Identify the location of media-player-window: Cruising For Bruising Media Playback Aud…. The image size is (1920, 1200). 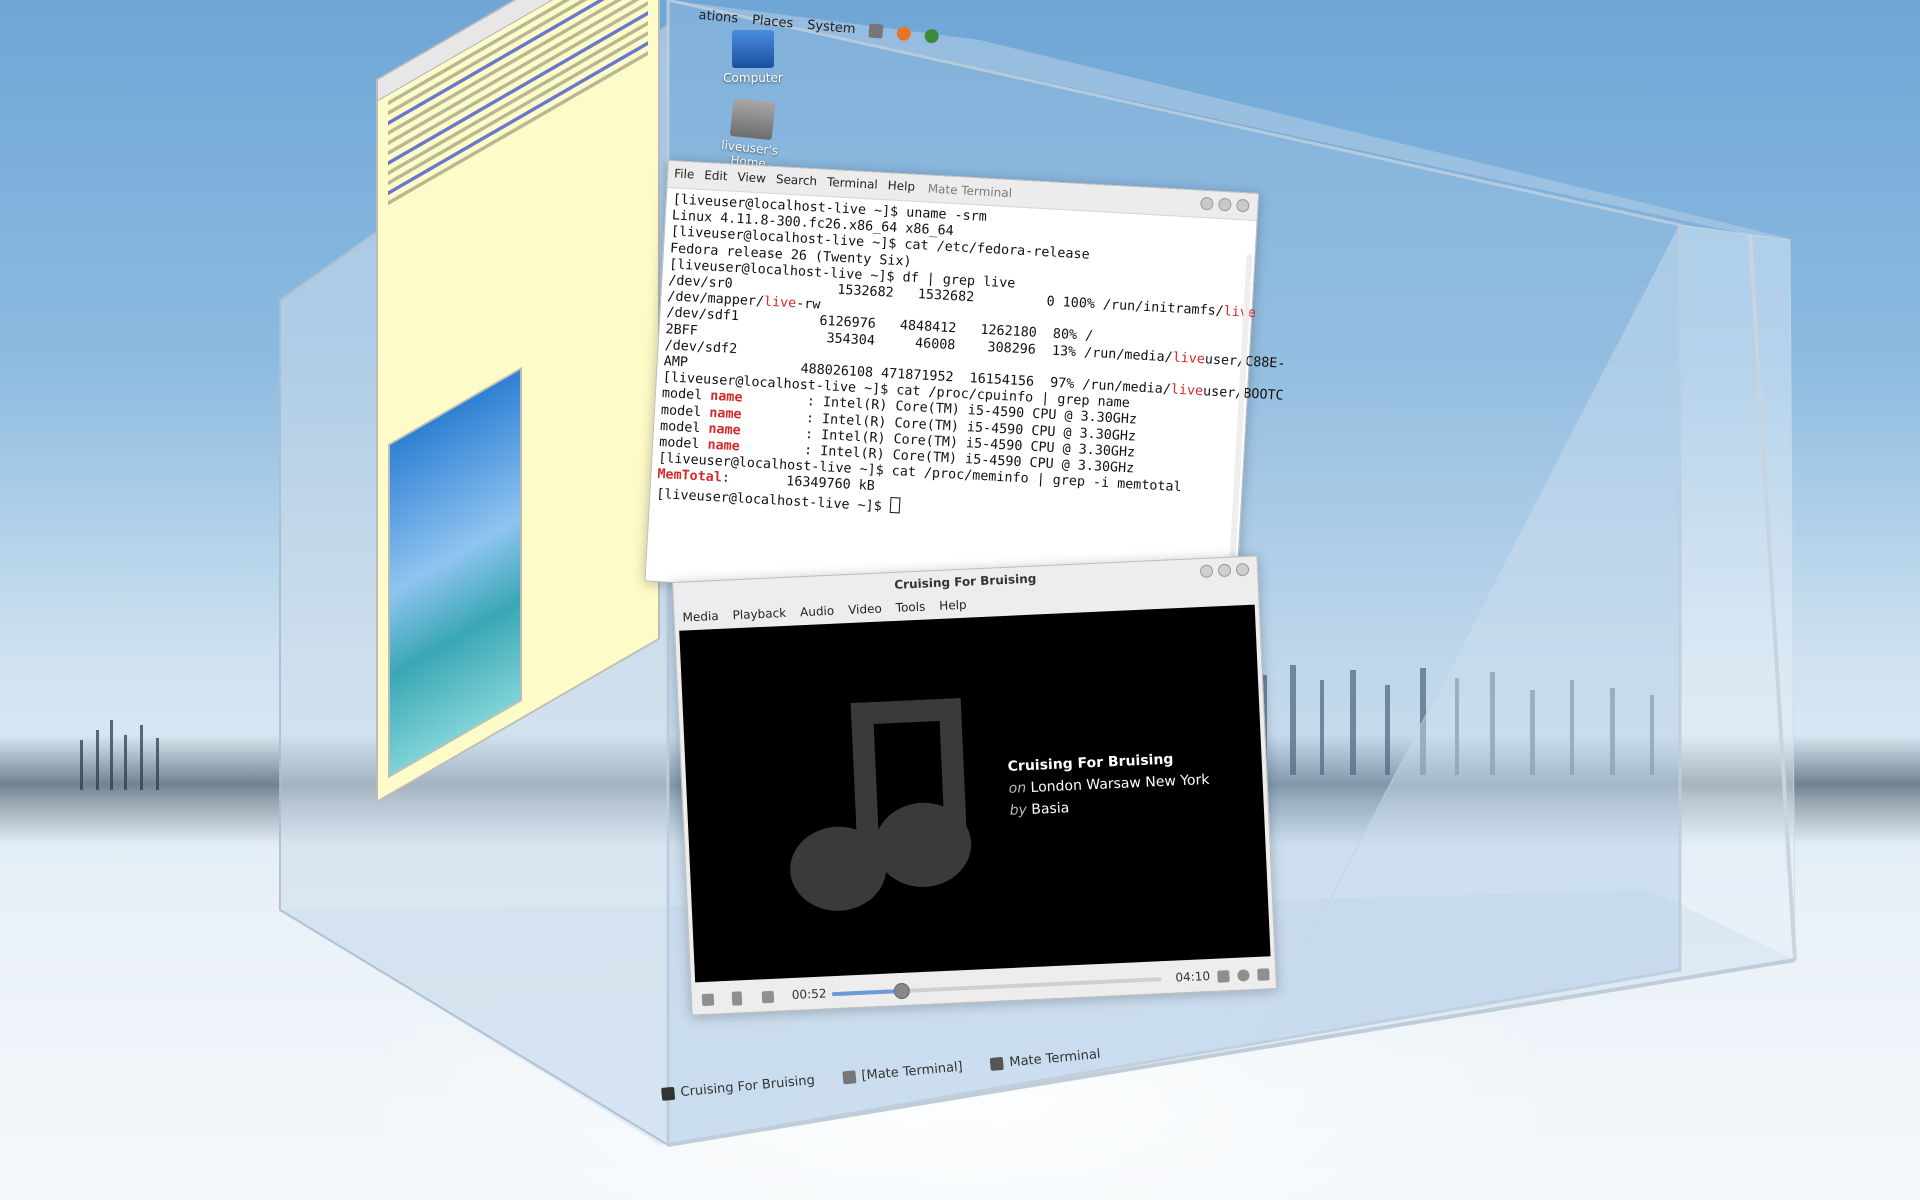
(975, 785).